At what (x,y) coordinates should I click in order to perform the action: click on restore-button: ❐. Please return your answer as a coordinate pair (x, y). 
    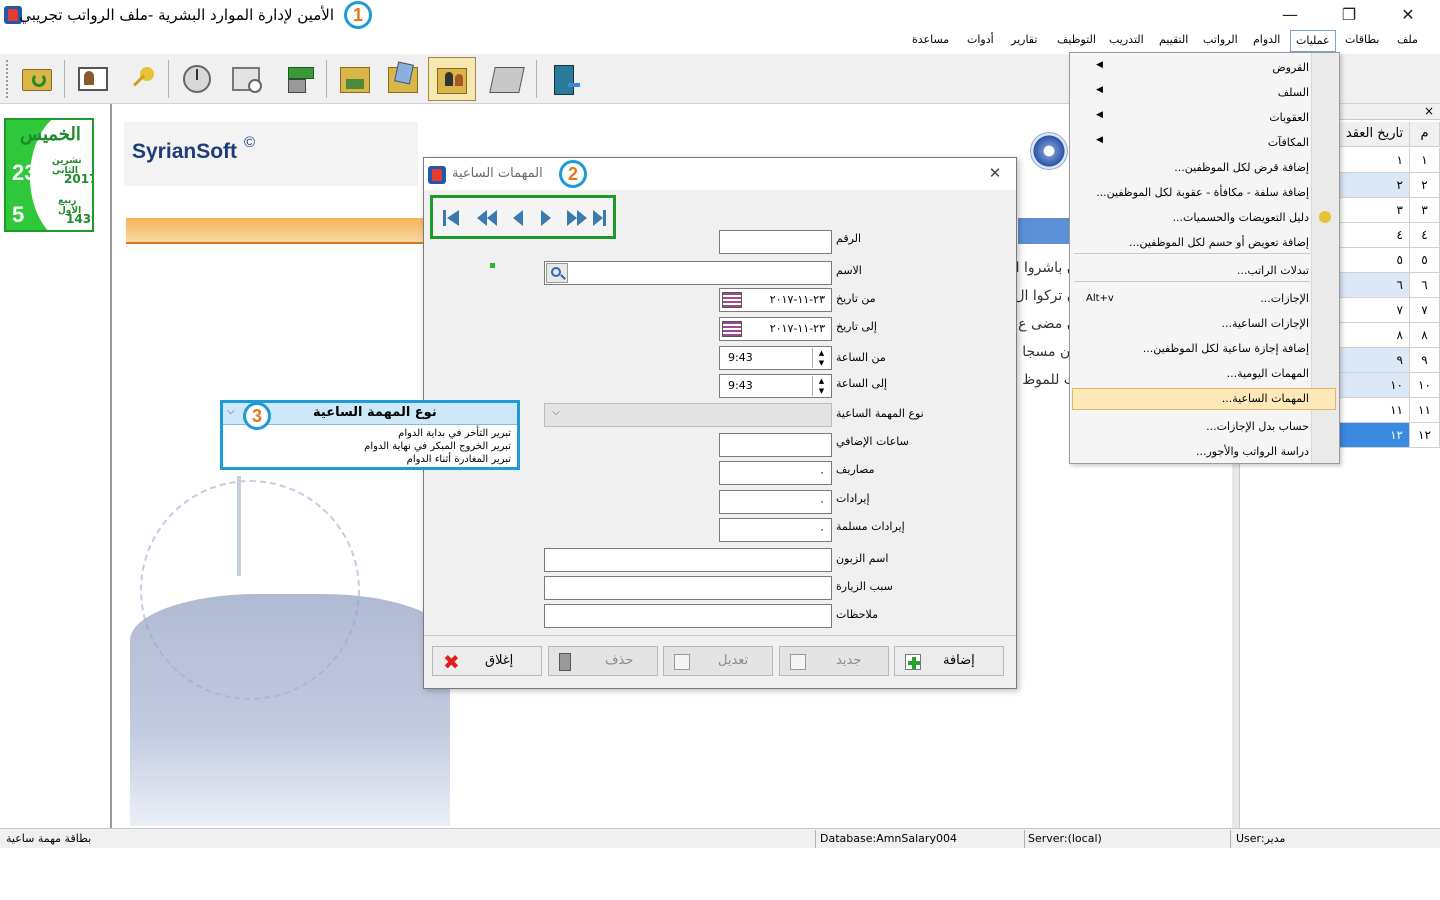
    Looking at the image, I should click on (1349, 15).